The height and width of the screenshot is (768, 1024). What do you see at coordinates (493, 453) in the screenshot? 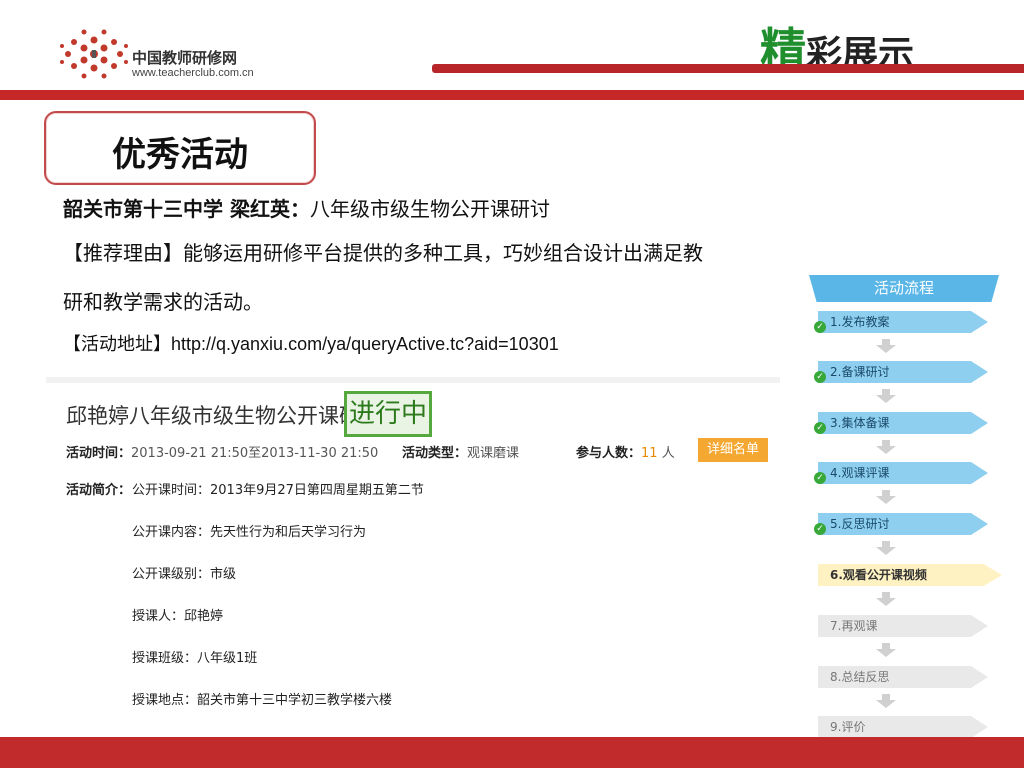
I see `type-value: 观课磨课` at bounding box center [493, 453].